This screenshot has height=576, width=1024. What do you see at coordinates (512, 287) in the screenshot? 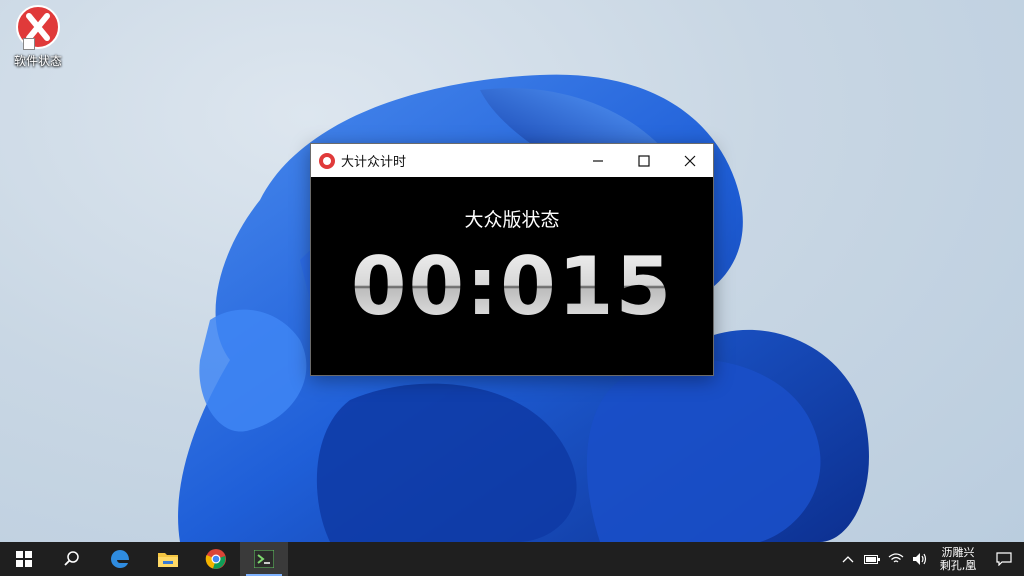
I see `timer-display: 00:015` at bounding box center [512, 287].